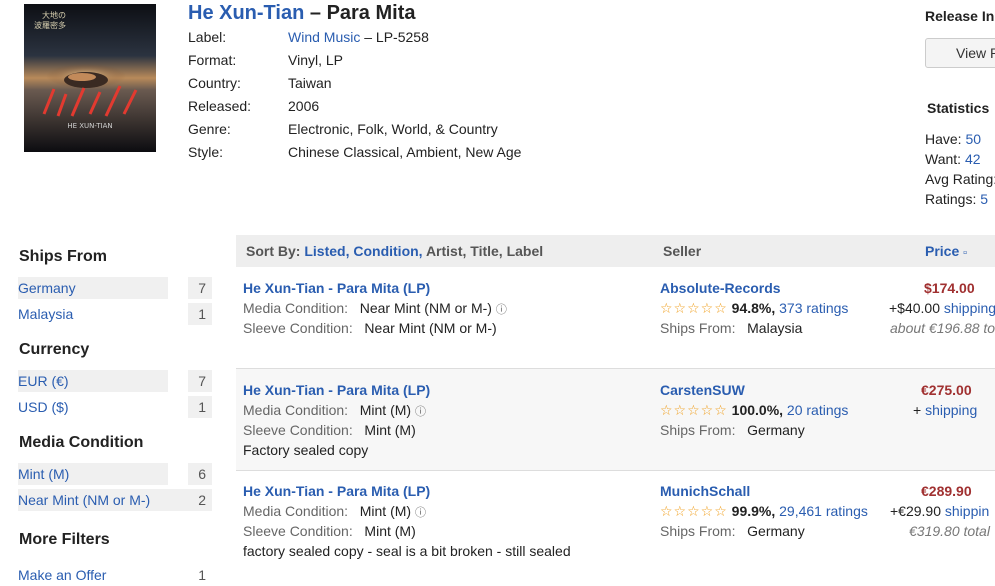 This screenshot has height=586, width=995. I want to click on total-price: about €196.88 to, so click(942, 328).